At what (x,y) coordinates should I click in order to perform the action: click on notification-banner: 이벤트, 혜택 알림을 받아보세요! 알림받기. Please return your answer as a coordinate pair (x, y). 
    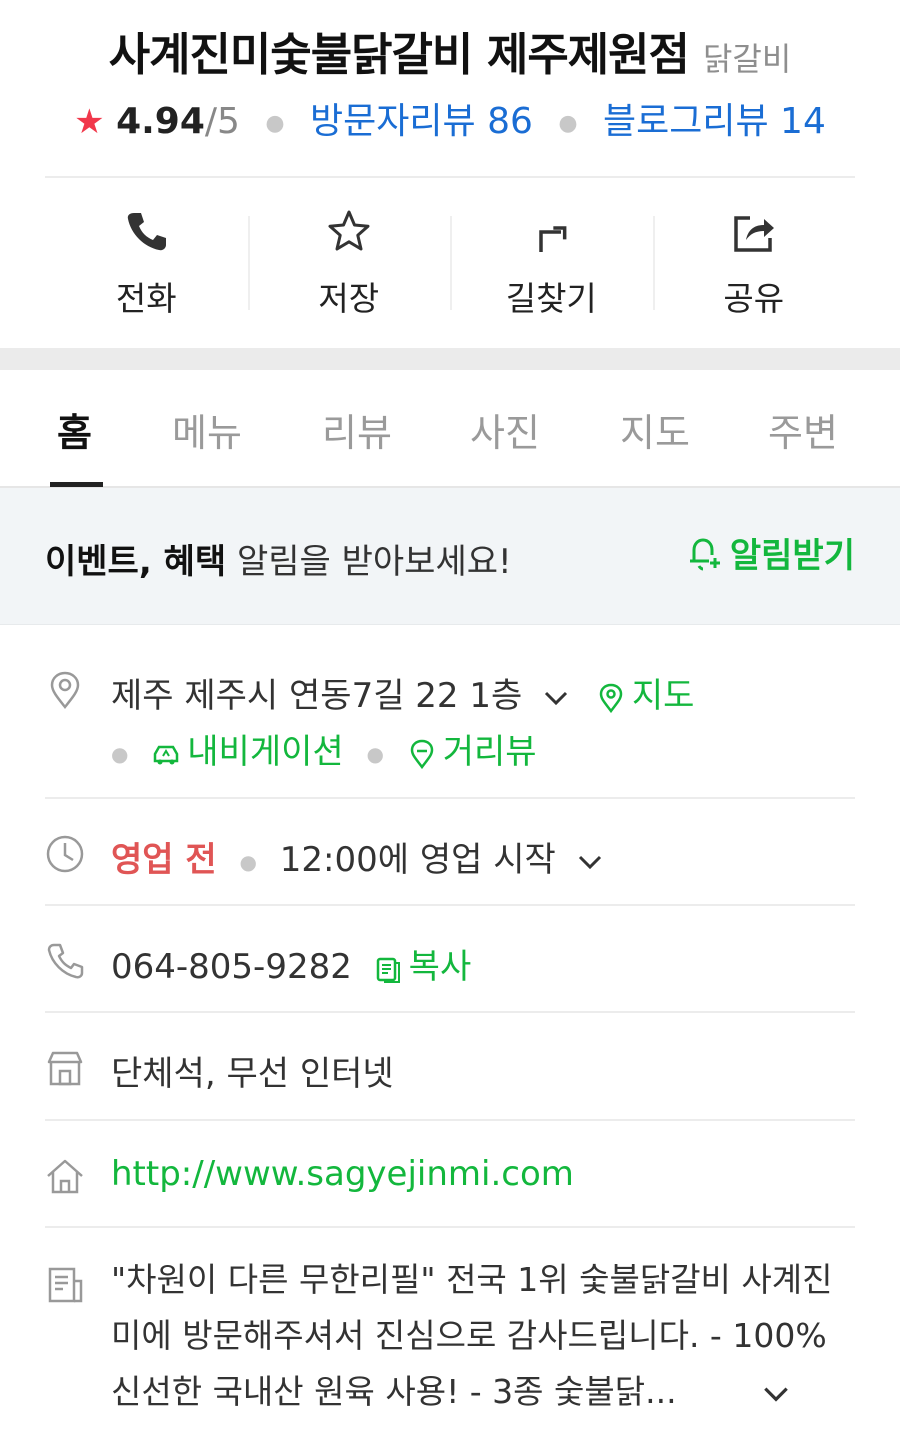
    Looking at the image, I should click on (450, 556).